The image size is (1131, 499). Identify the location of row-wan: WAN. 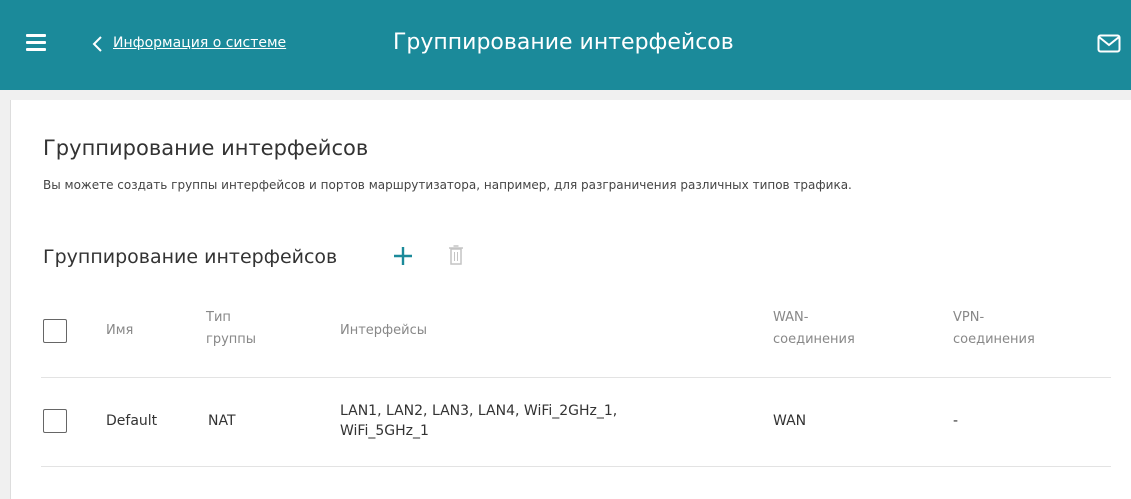
(790, 421).